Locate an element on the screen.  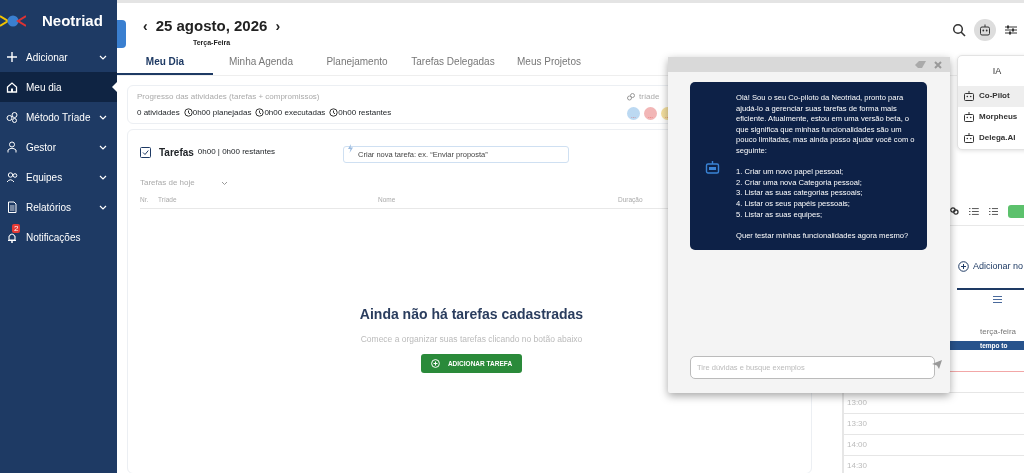
time-stat: 0h00 planejadas is located at coordinates (222, 112).